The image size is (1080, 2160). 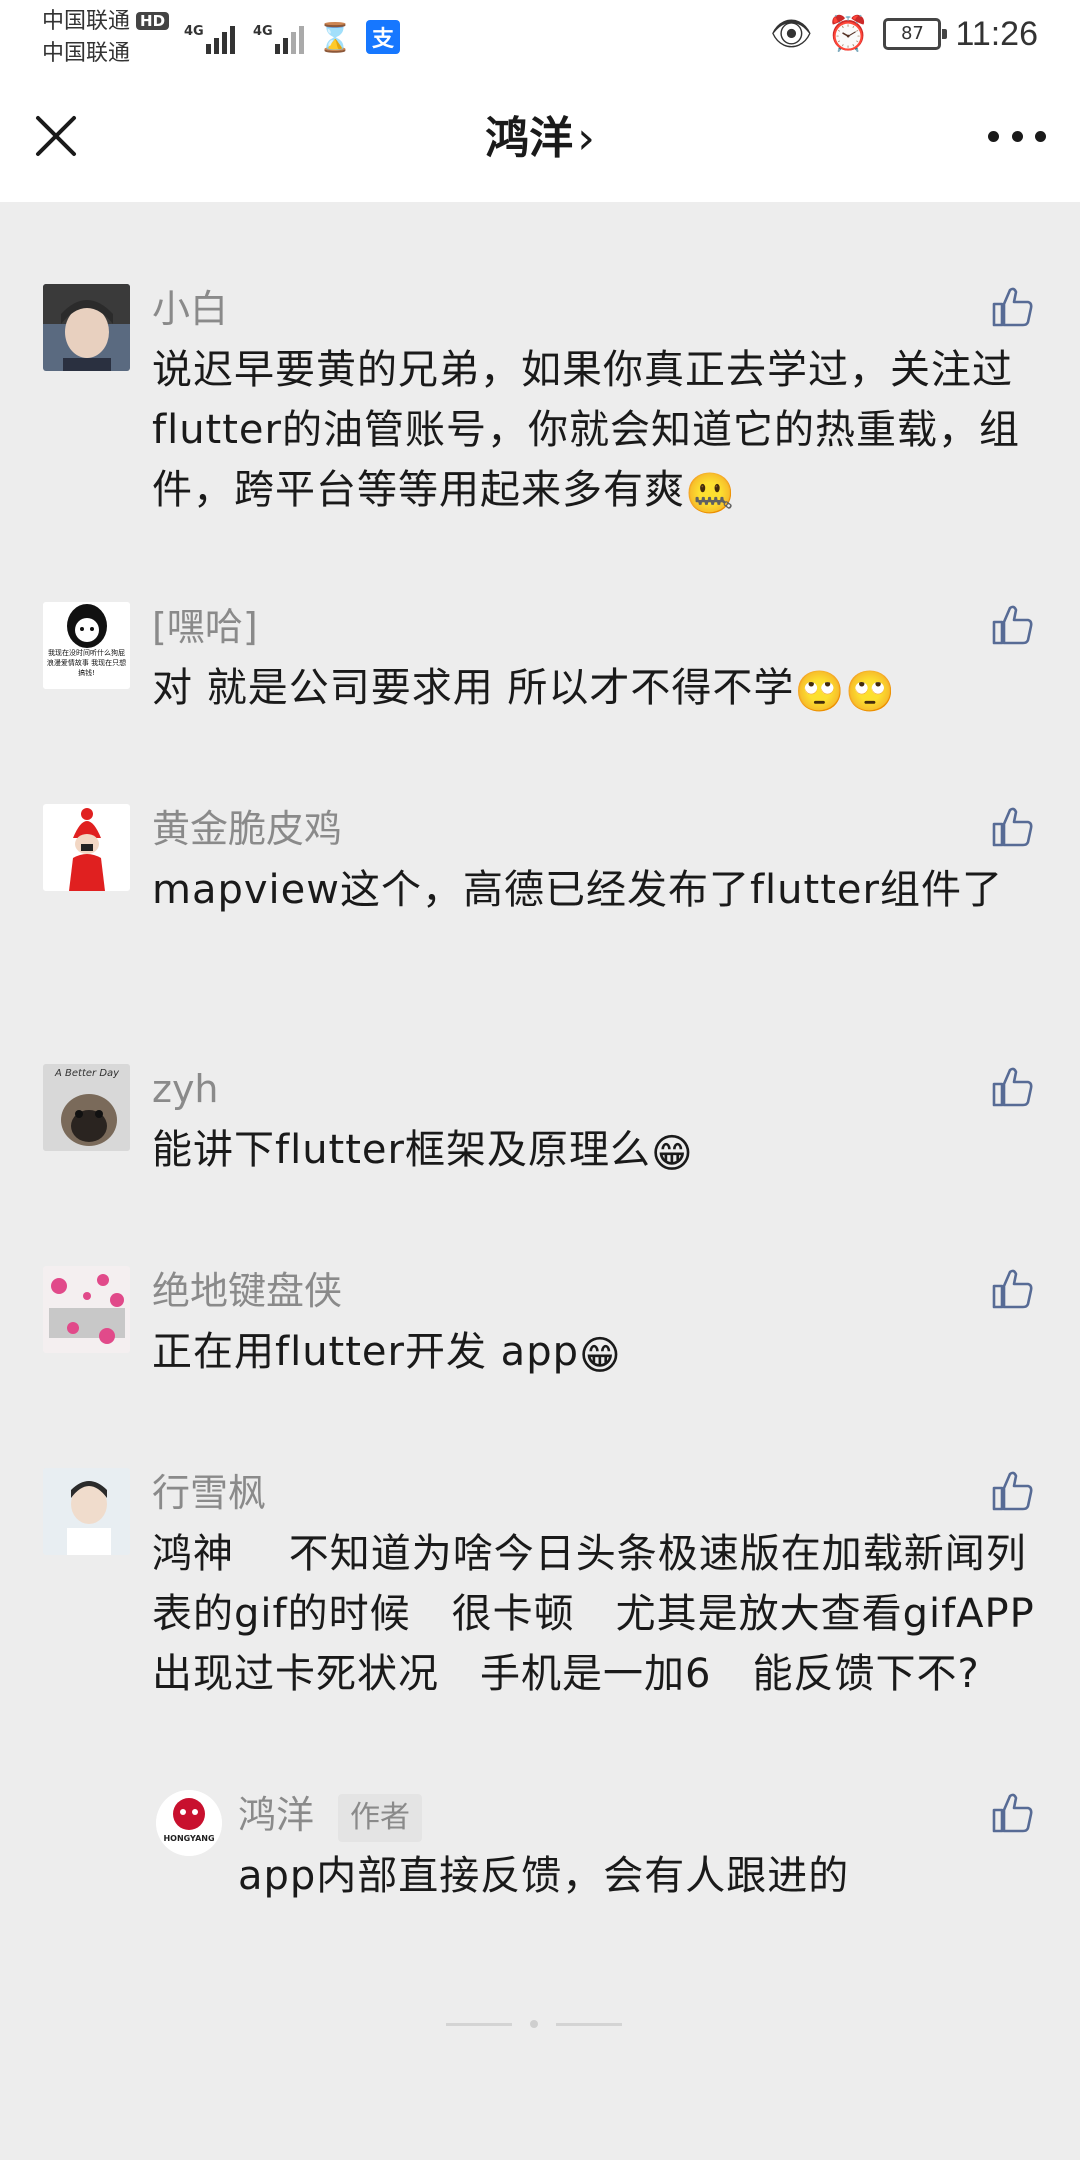 I want to click on avatar: 我现在没时间听什么狗屁浪漫爱情故事 我现在只想搞钱!, so click(x=86, y=645).